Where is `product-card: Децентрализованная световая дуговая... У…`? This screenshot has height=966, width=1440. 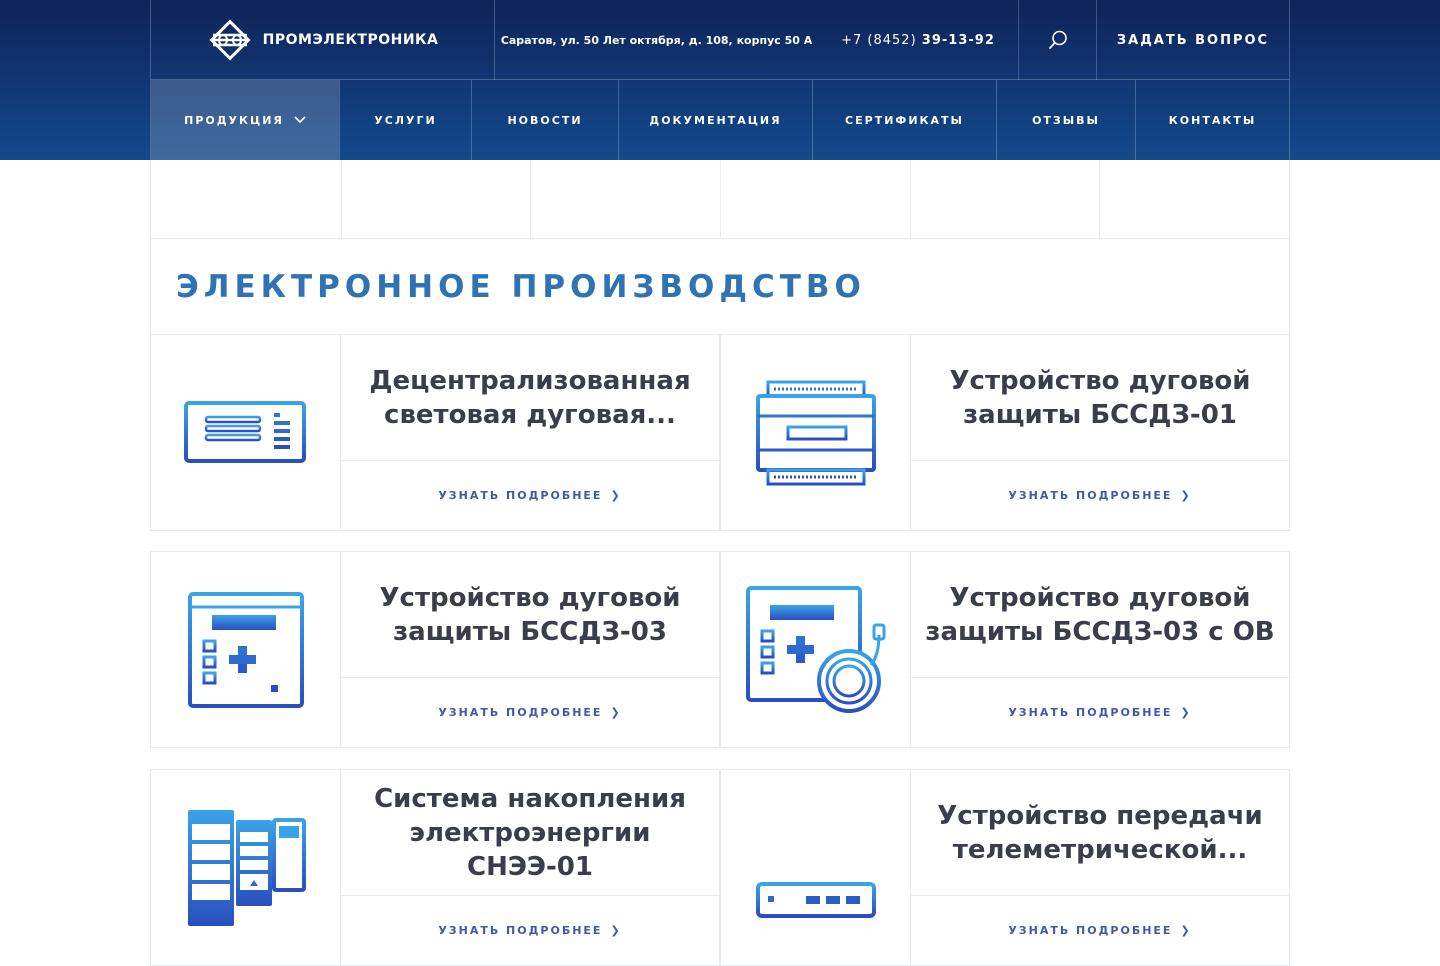
product-card: Децентрализованная световая дуговая... У… is located at coordinates (435, 432).